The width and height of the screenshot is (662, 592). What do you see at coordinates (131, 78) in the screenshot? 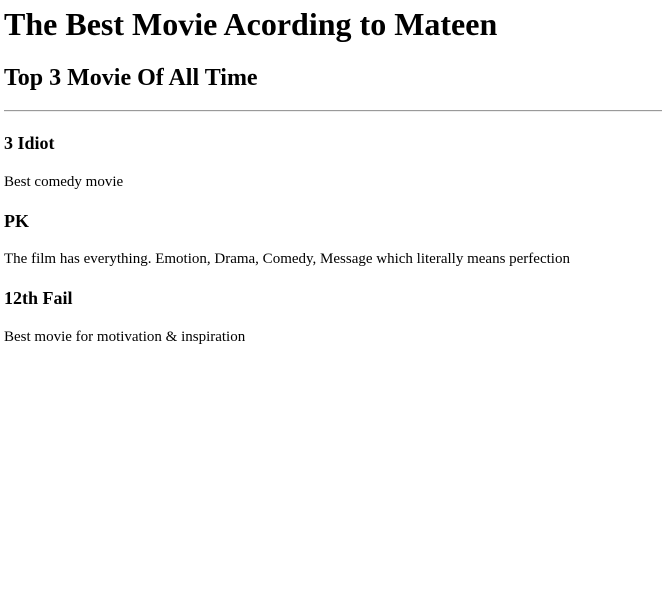
I see `page-subtitle: Top 3 Movie Of All Time` at bounding box center [131, 78].